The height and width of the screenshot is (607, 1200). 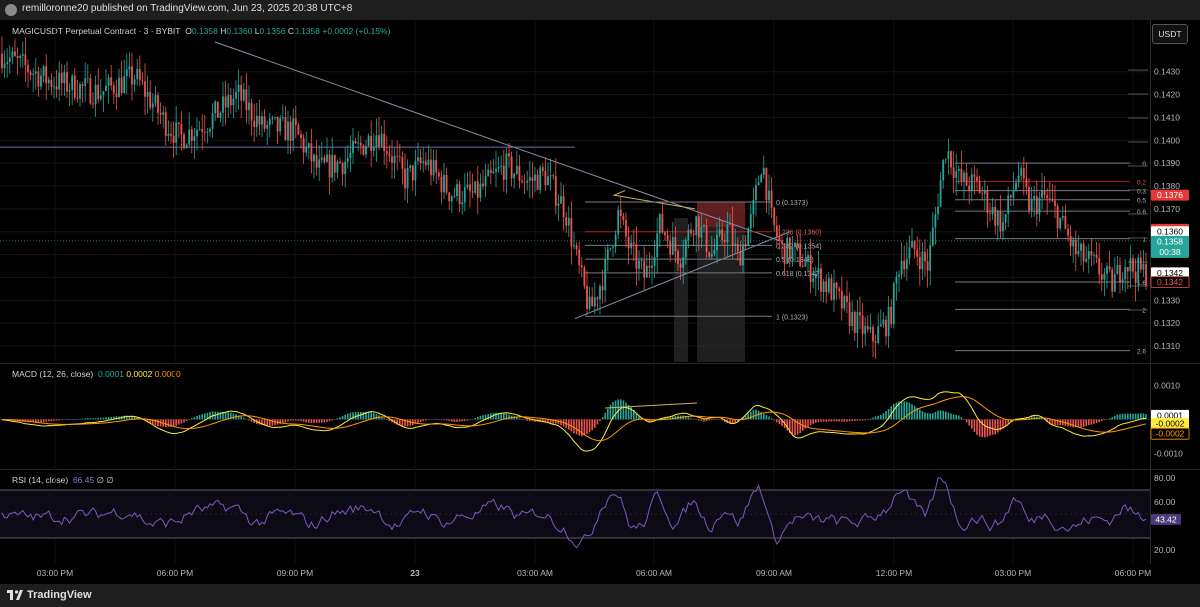 I want to click on fib-left-label: 0.236 (0.1360), so click(x=799, y=233).